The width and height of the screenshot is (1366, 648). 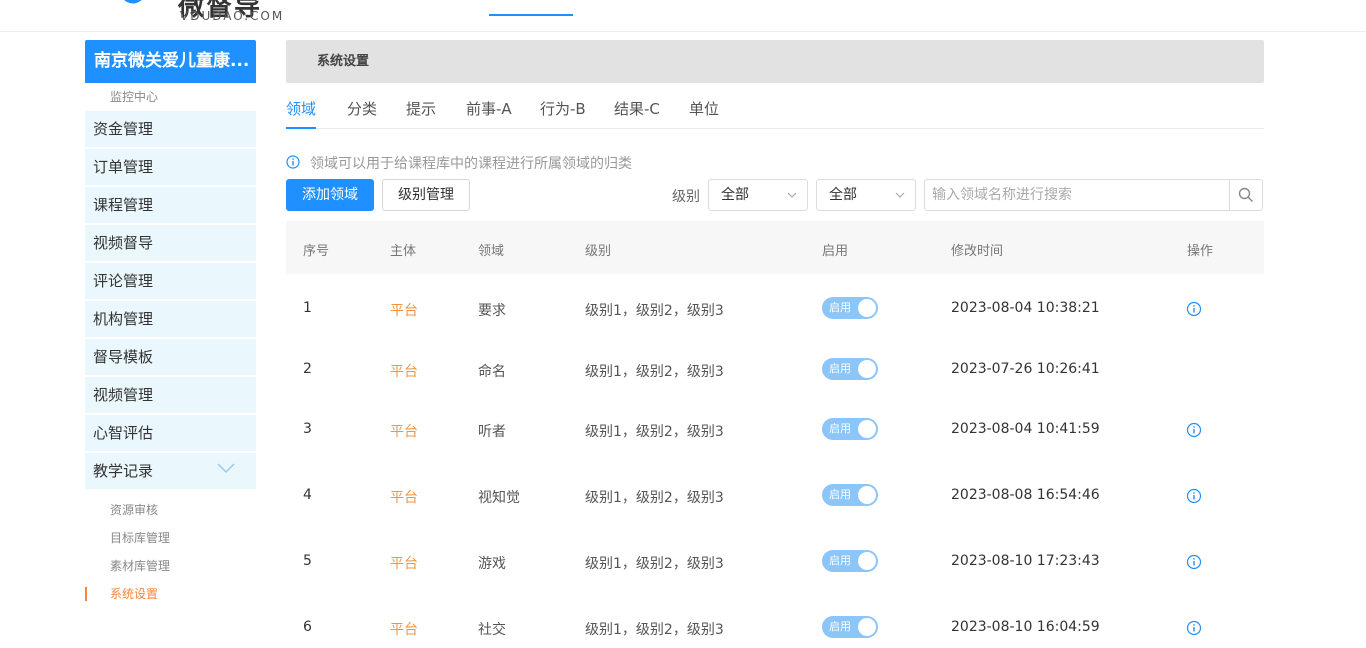 What do you see at coordinates (307, 308) in the screenshot?
I see `cell-no: 1` at bounding box center [307, 308].